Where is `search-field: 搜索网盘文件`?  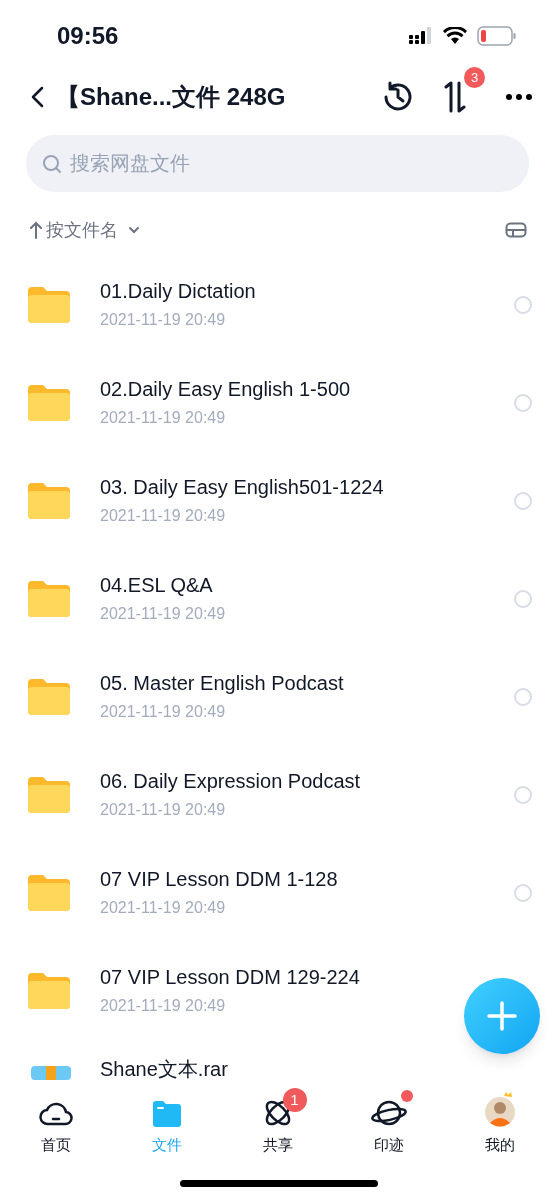 search-field: 搜索网盘文件 is located at coordinates (277, 163).